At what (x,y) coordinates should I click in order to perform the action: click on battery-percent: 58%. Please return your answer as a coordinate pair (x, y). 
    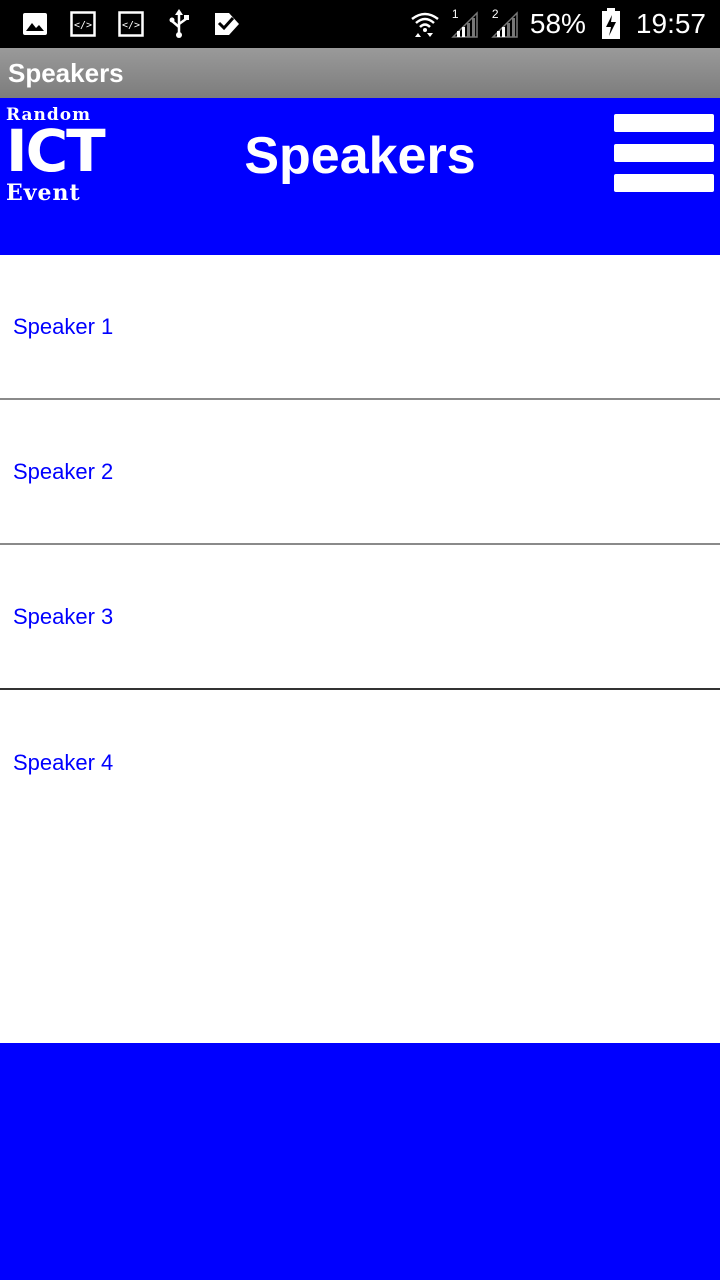
    Looking at the image, I should click on (557, 23).